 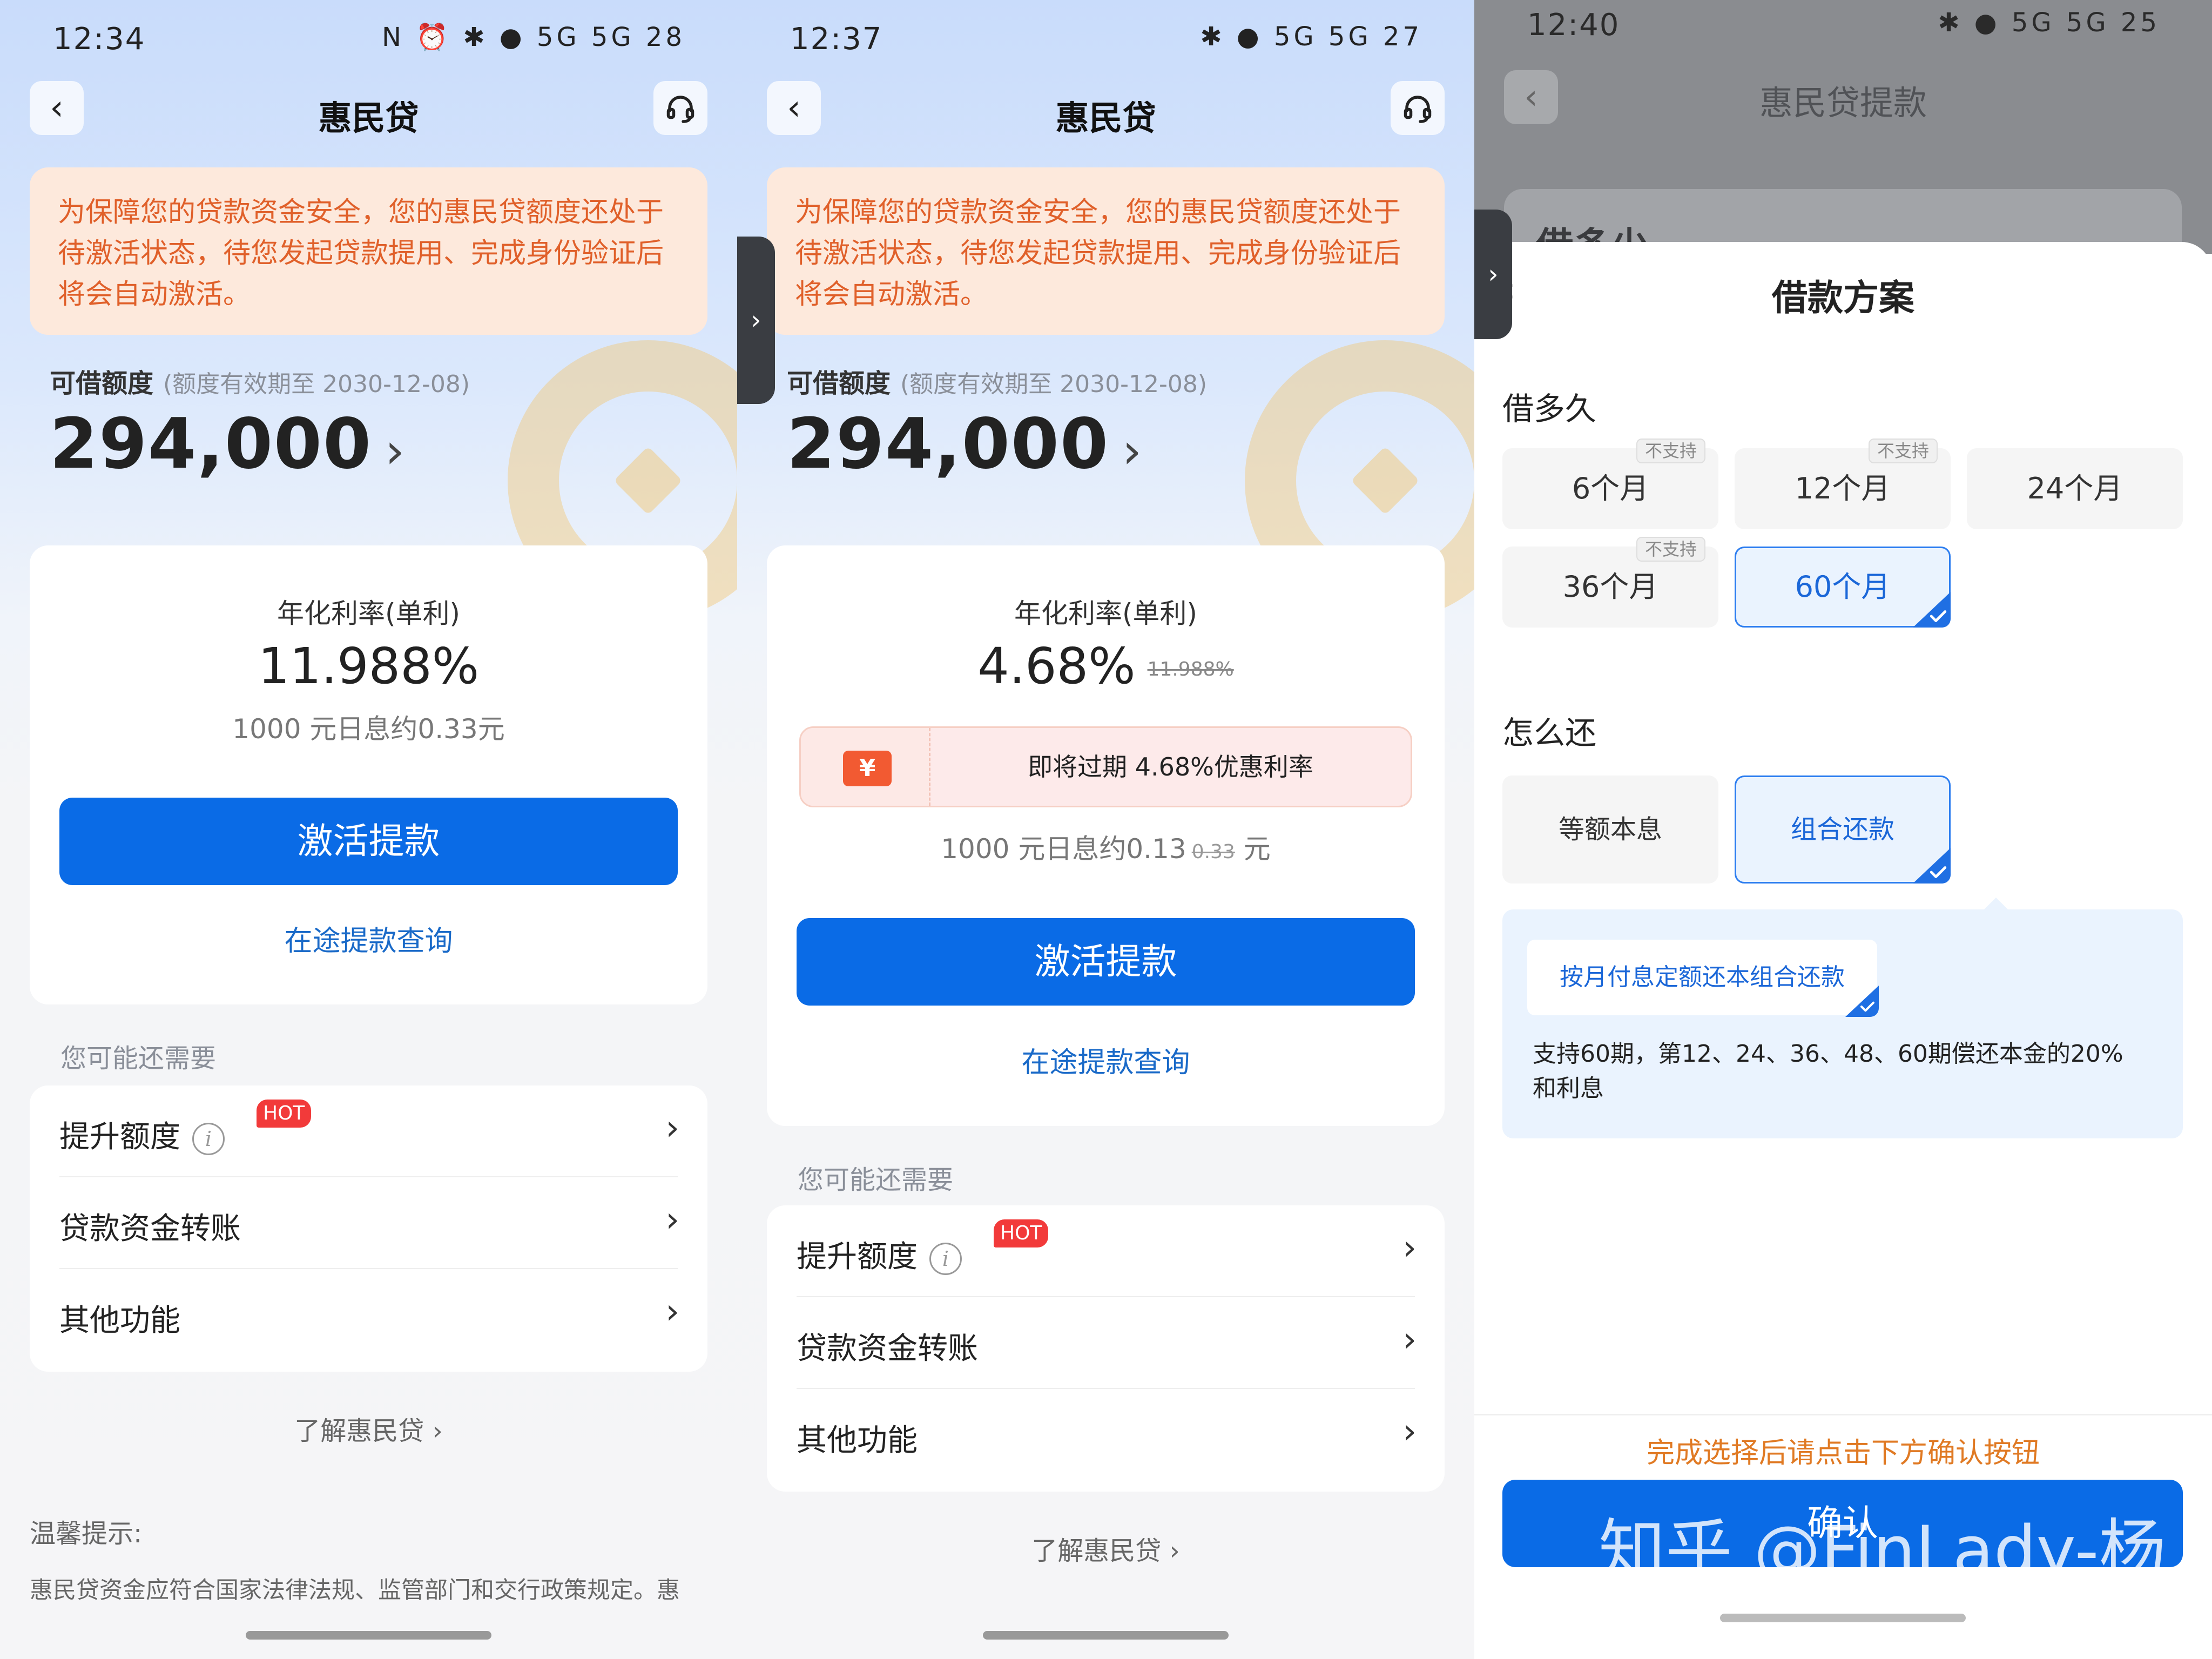 What do you see at coordinates (1056, 666) in the screenshot?
I see `rate-value: 4.68%` at bounding box center [1056, 666].